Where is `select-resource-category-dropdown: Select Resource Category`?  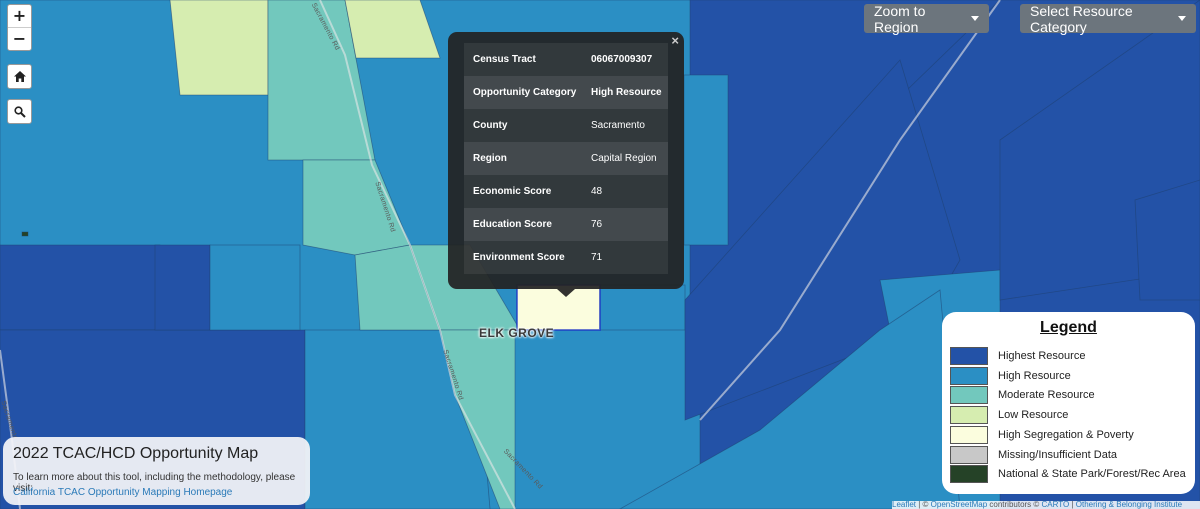 select-resource-category-dropdown: Select Resource Category is located at coordinates (1108, 18).